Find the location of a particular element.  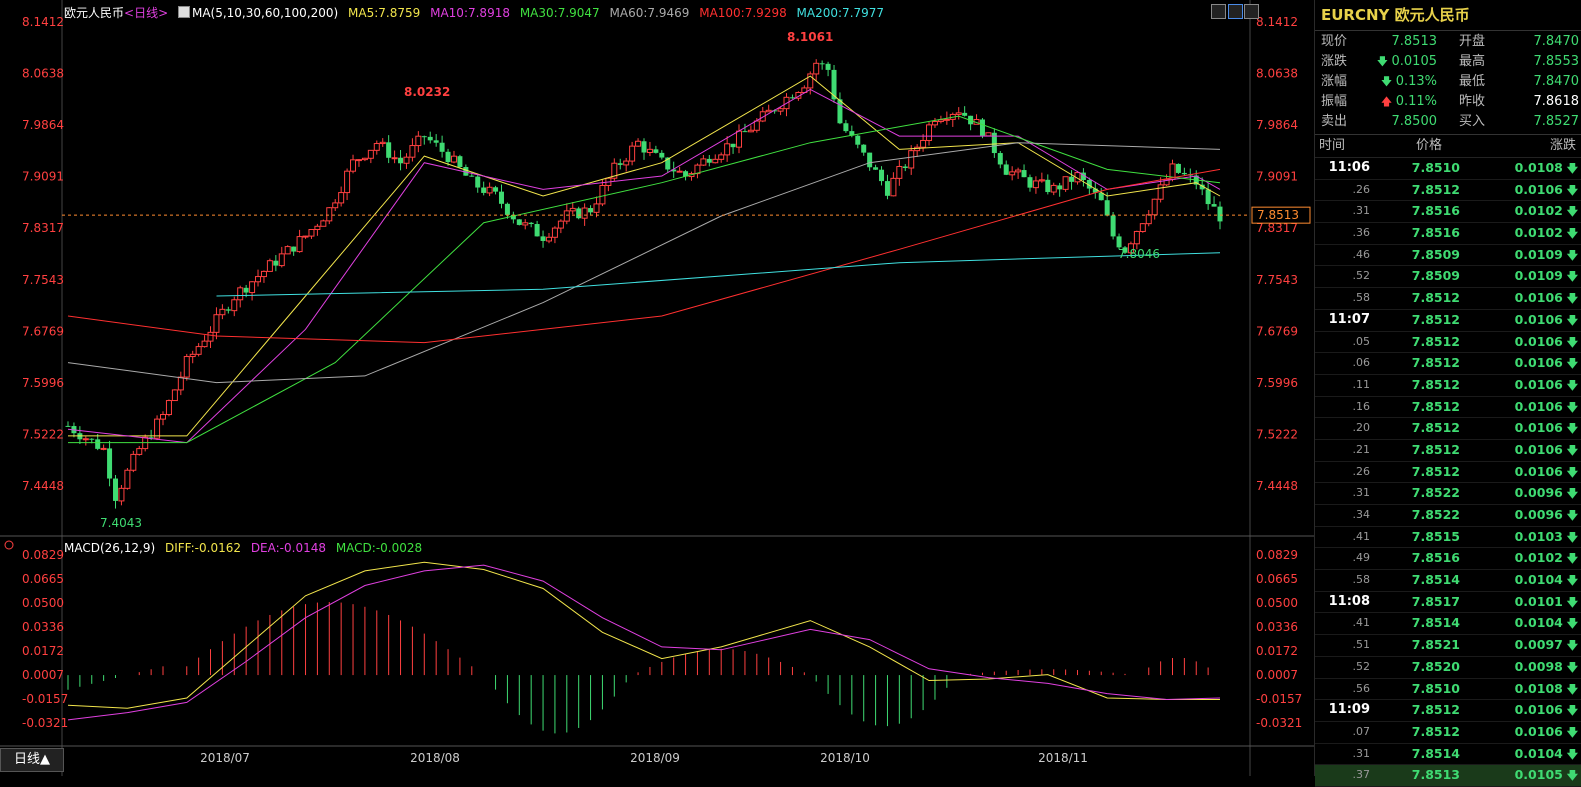

tick-row: .34 7.8522 0.0096 🡇 is located at coordinates (1448, 516).